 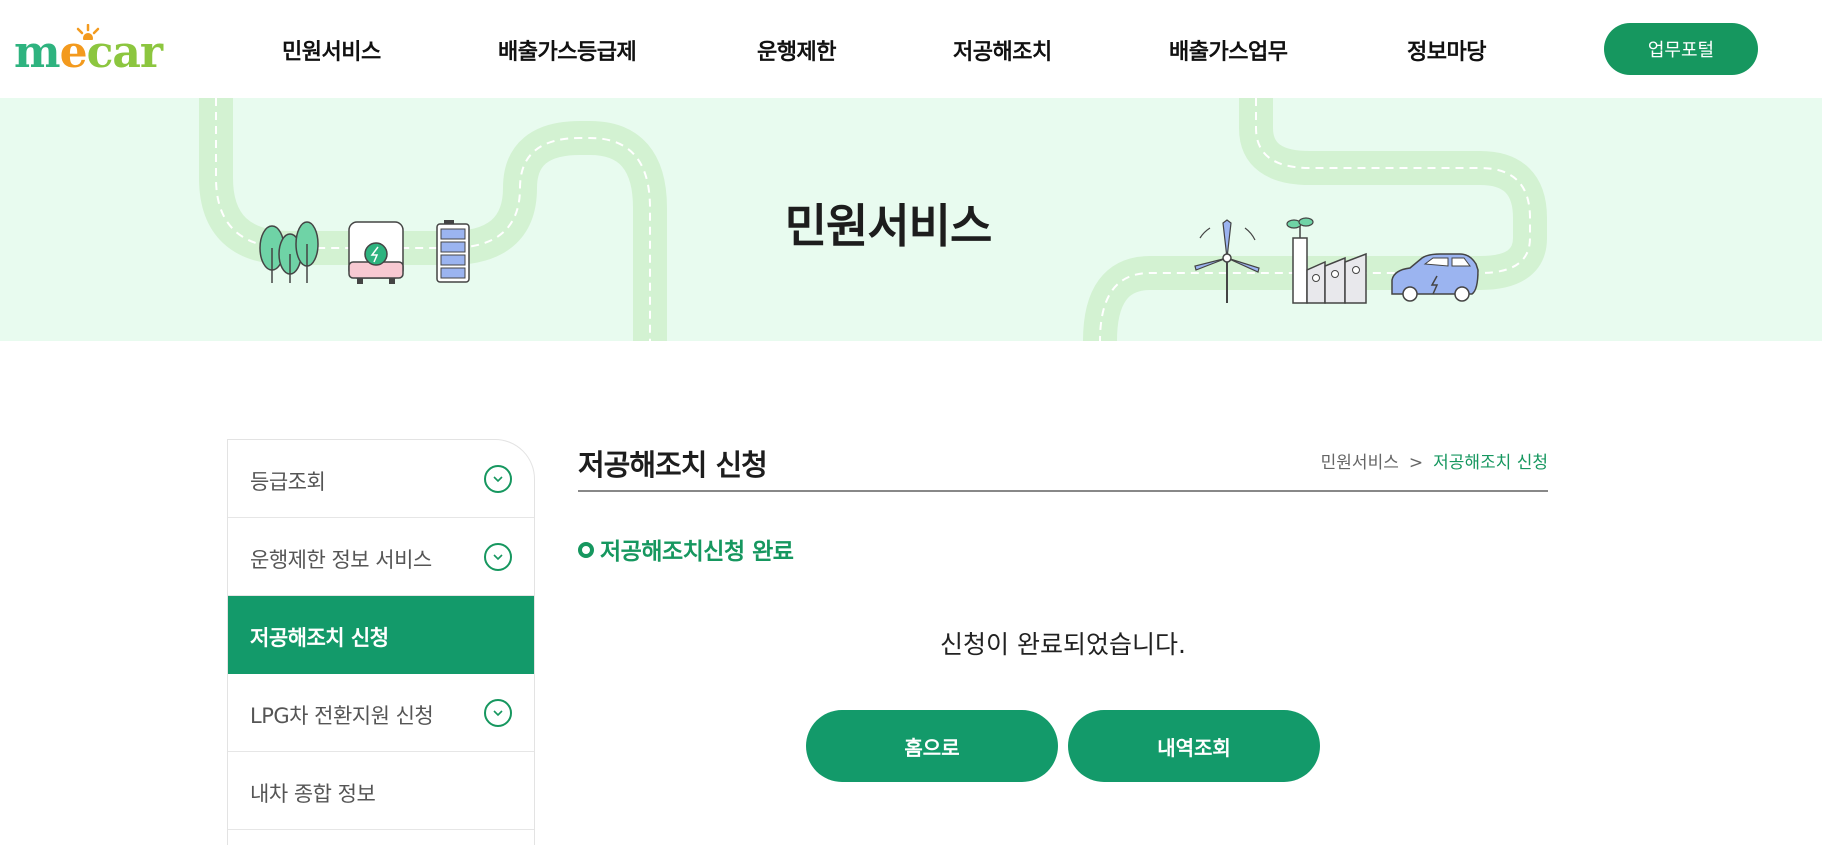 What do you see at coordinates (932, 746) in the screenshot?
I see `home-button: 홈으로` at bounding box center [932, 746].